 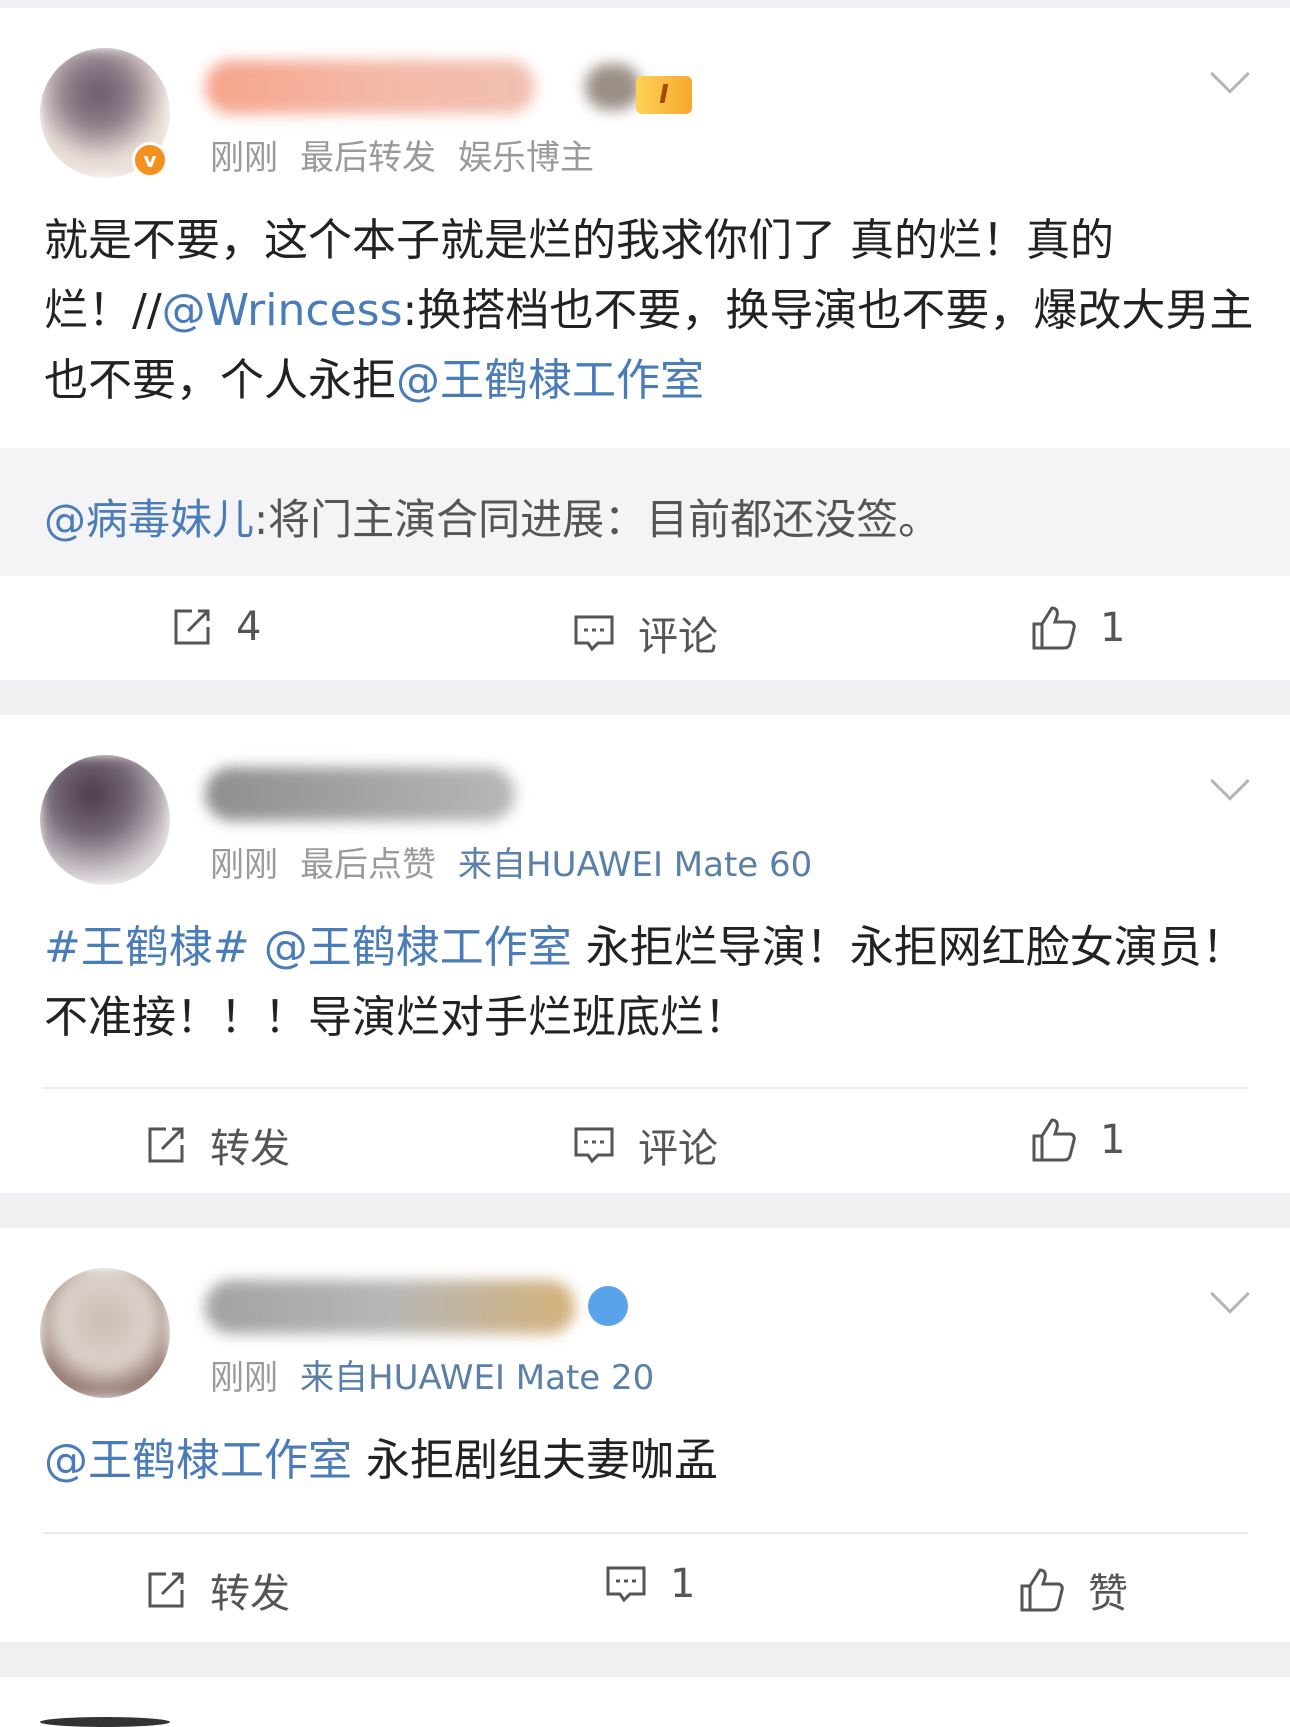 I want to click on fish-badge-icon, so click(x=608, y=1306).